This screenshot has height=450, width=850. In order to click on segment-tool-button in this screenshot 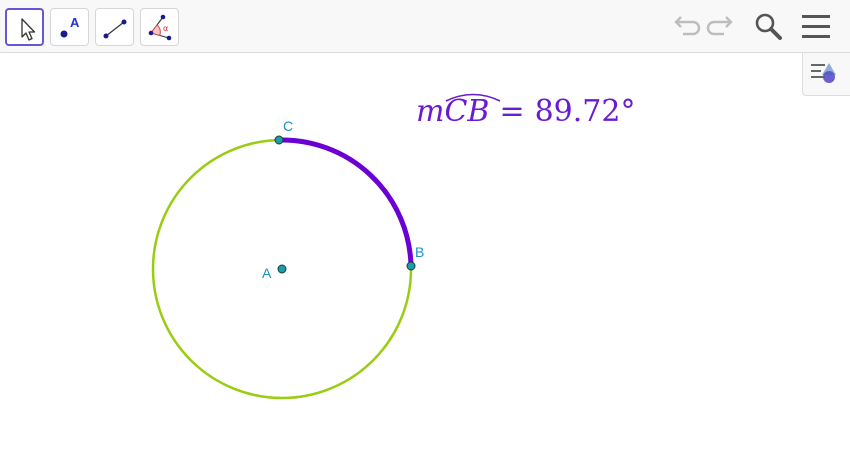, I will do `click(114, 27)`.